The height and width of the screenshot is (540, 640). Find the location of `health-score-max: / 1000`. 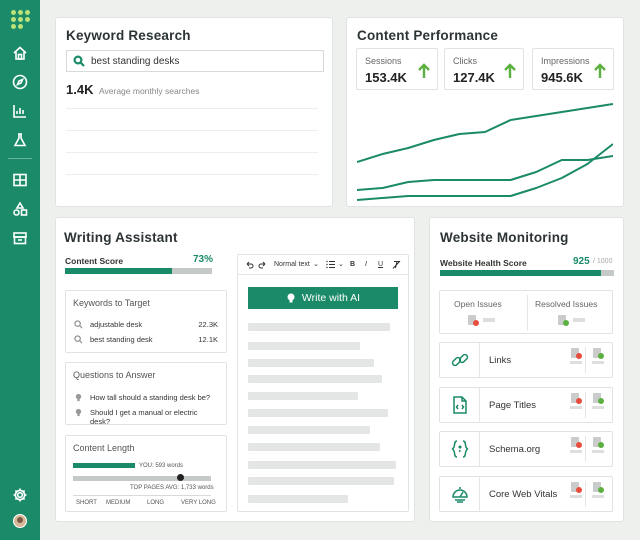

health-score-max: / 1000 is located at coordinates (603, 261).